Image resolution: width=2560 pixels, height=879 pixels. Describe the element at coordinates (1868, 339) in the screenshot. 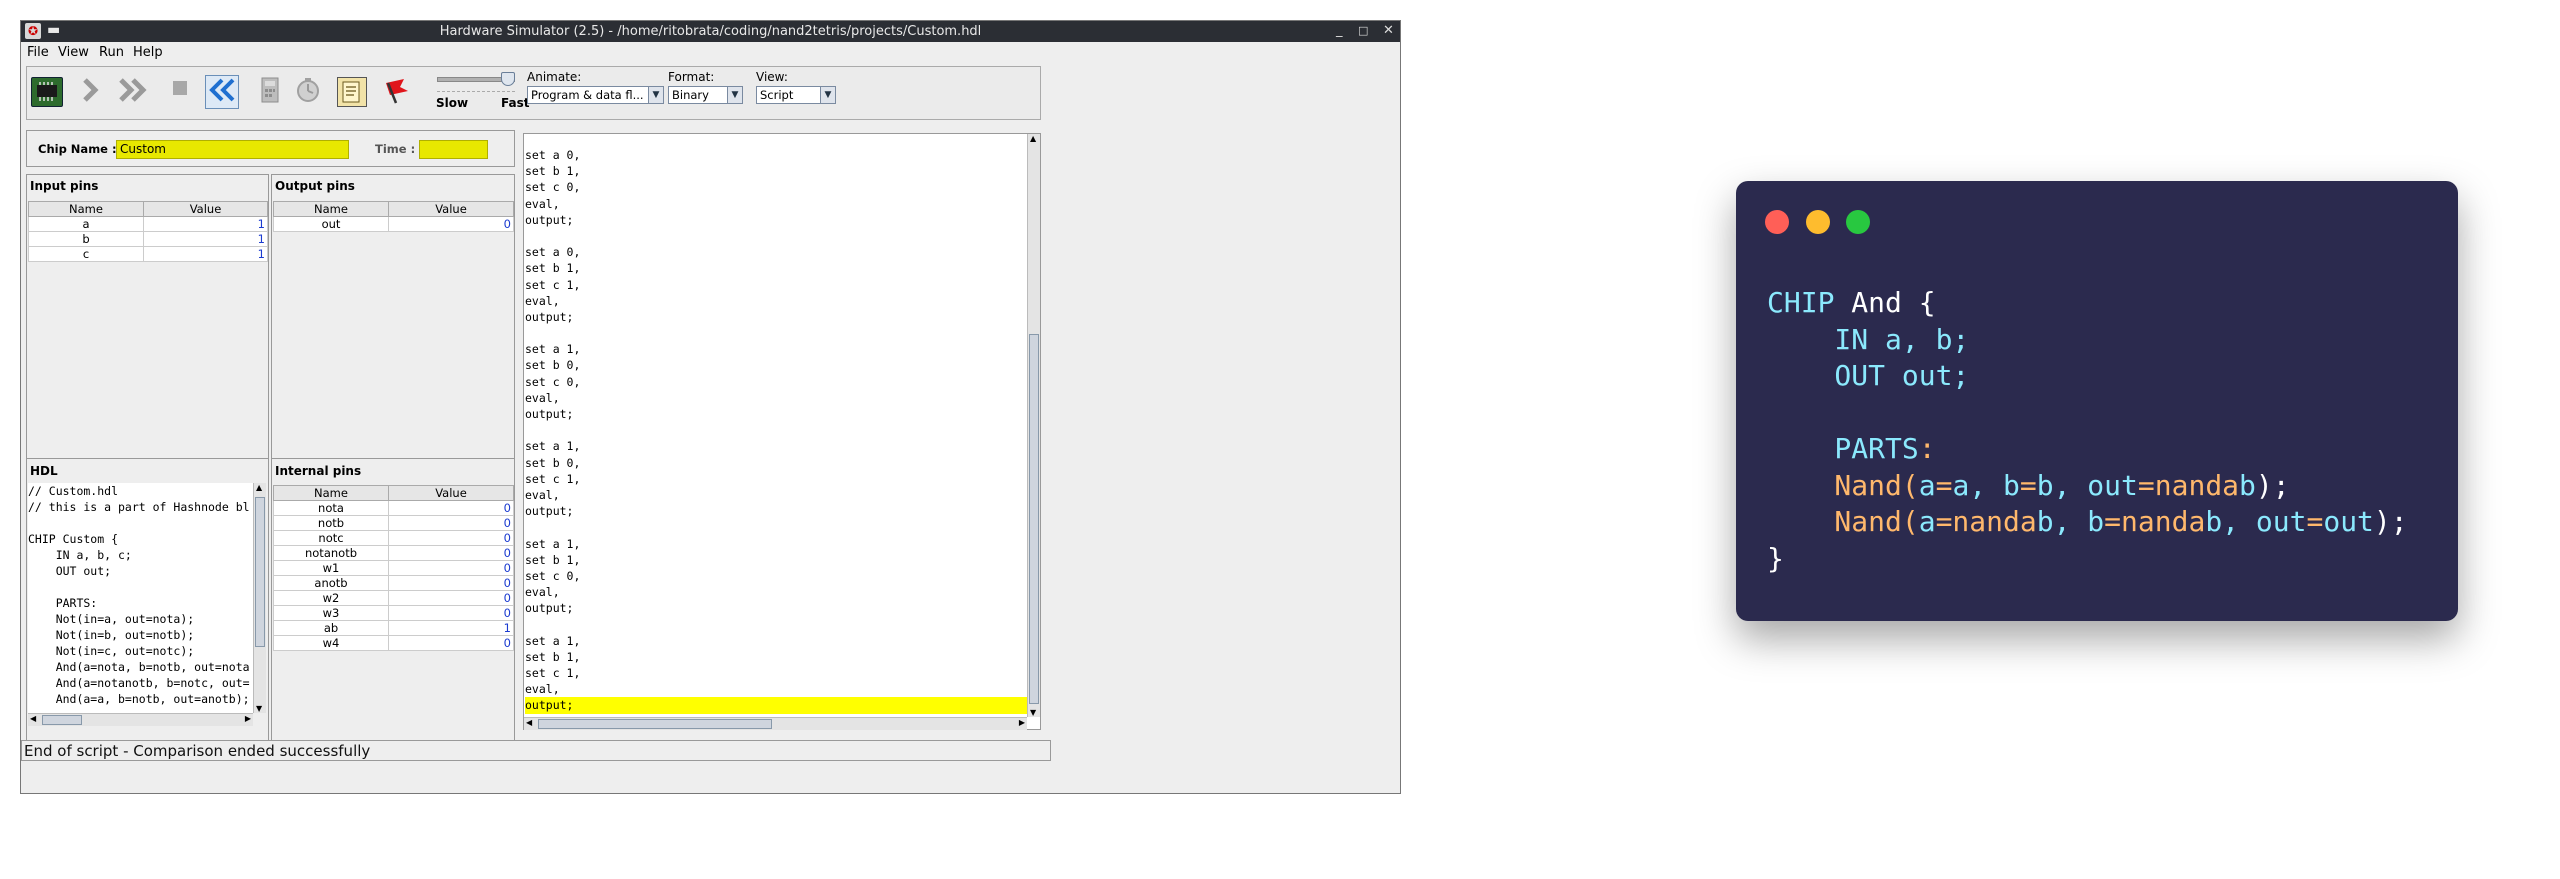

I see `code-token: IN a, b;` at that location.